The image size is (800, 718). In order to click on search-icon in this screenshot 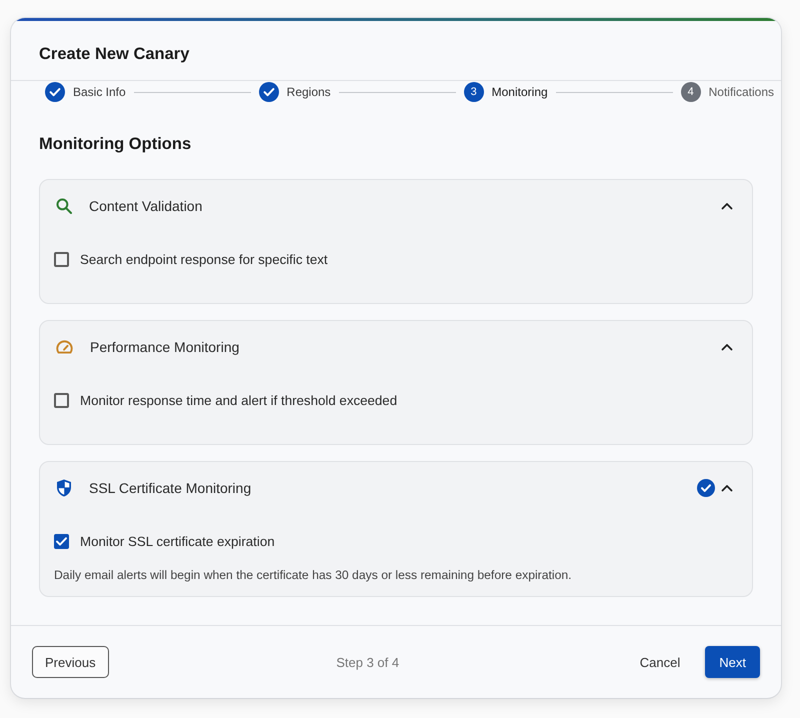, I will do `click(64, 206)`.